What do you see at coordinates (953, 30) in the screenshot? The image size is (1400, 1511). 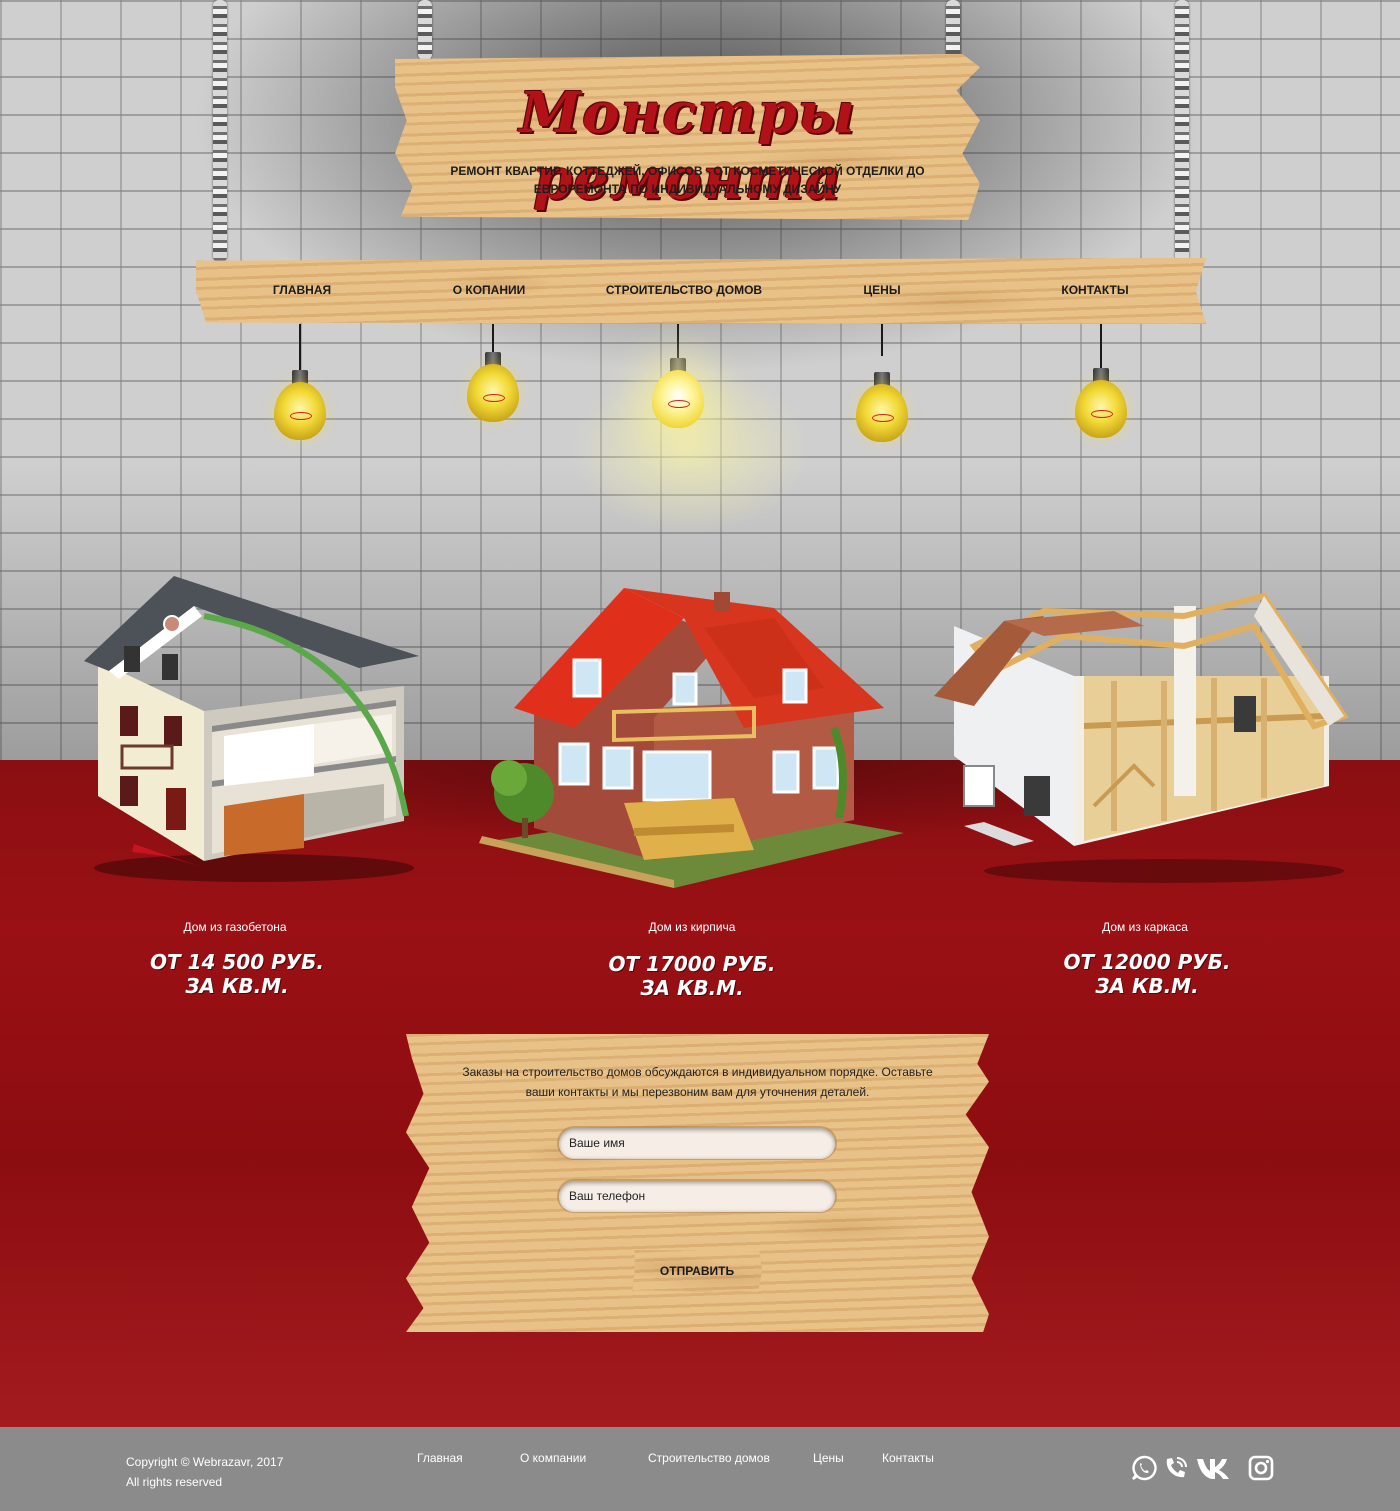 I see `chain-right-inner` at bounding box center [953, 30].